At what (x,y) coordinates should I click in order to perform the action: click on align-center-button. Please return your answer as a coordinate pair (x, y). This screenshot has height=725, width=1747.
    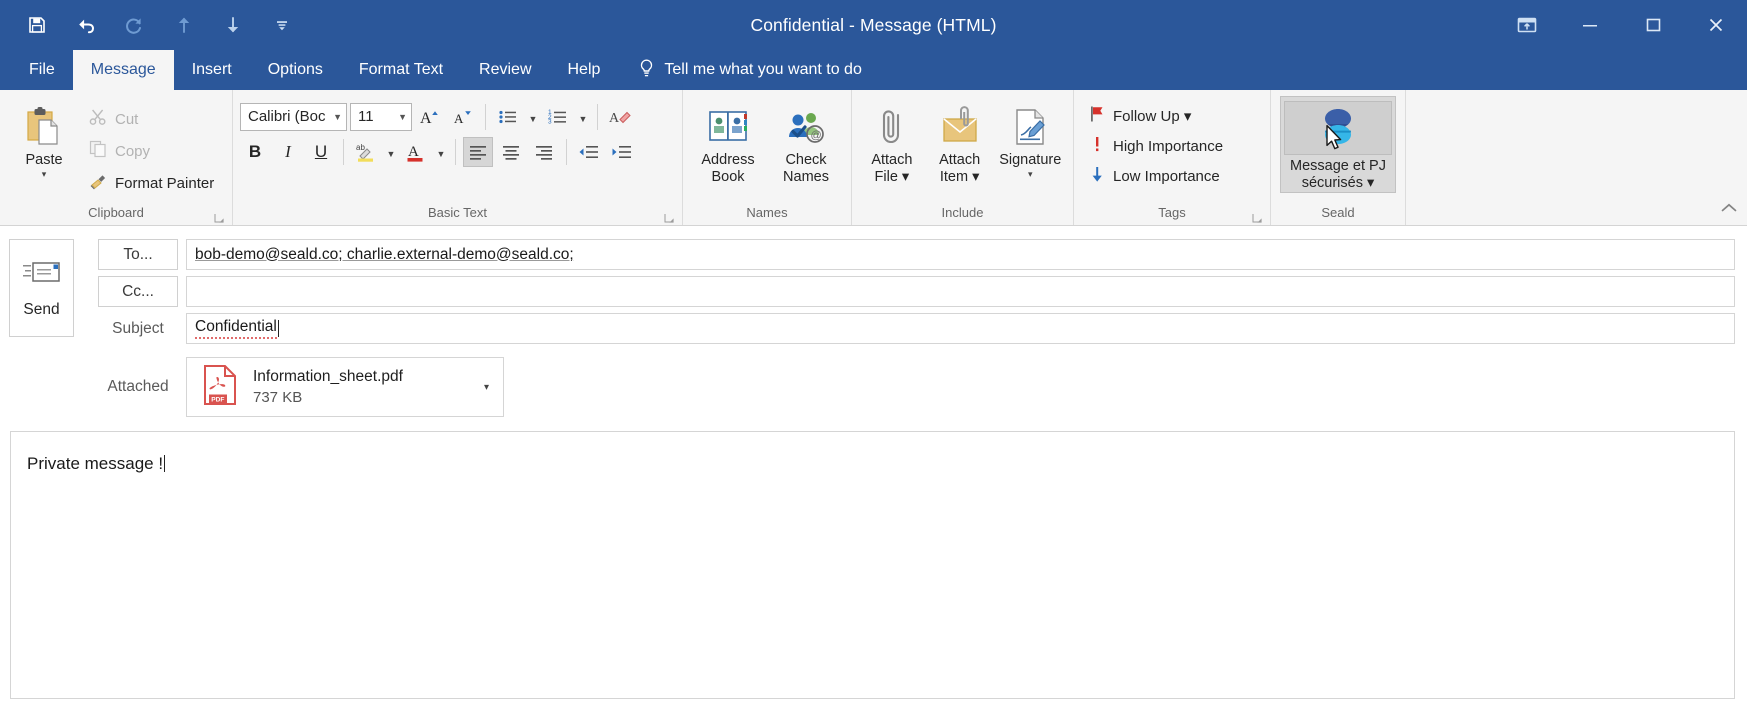
    Looking at the image, I should click on (511, 152).